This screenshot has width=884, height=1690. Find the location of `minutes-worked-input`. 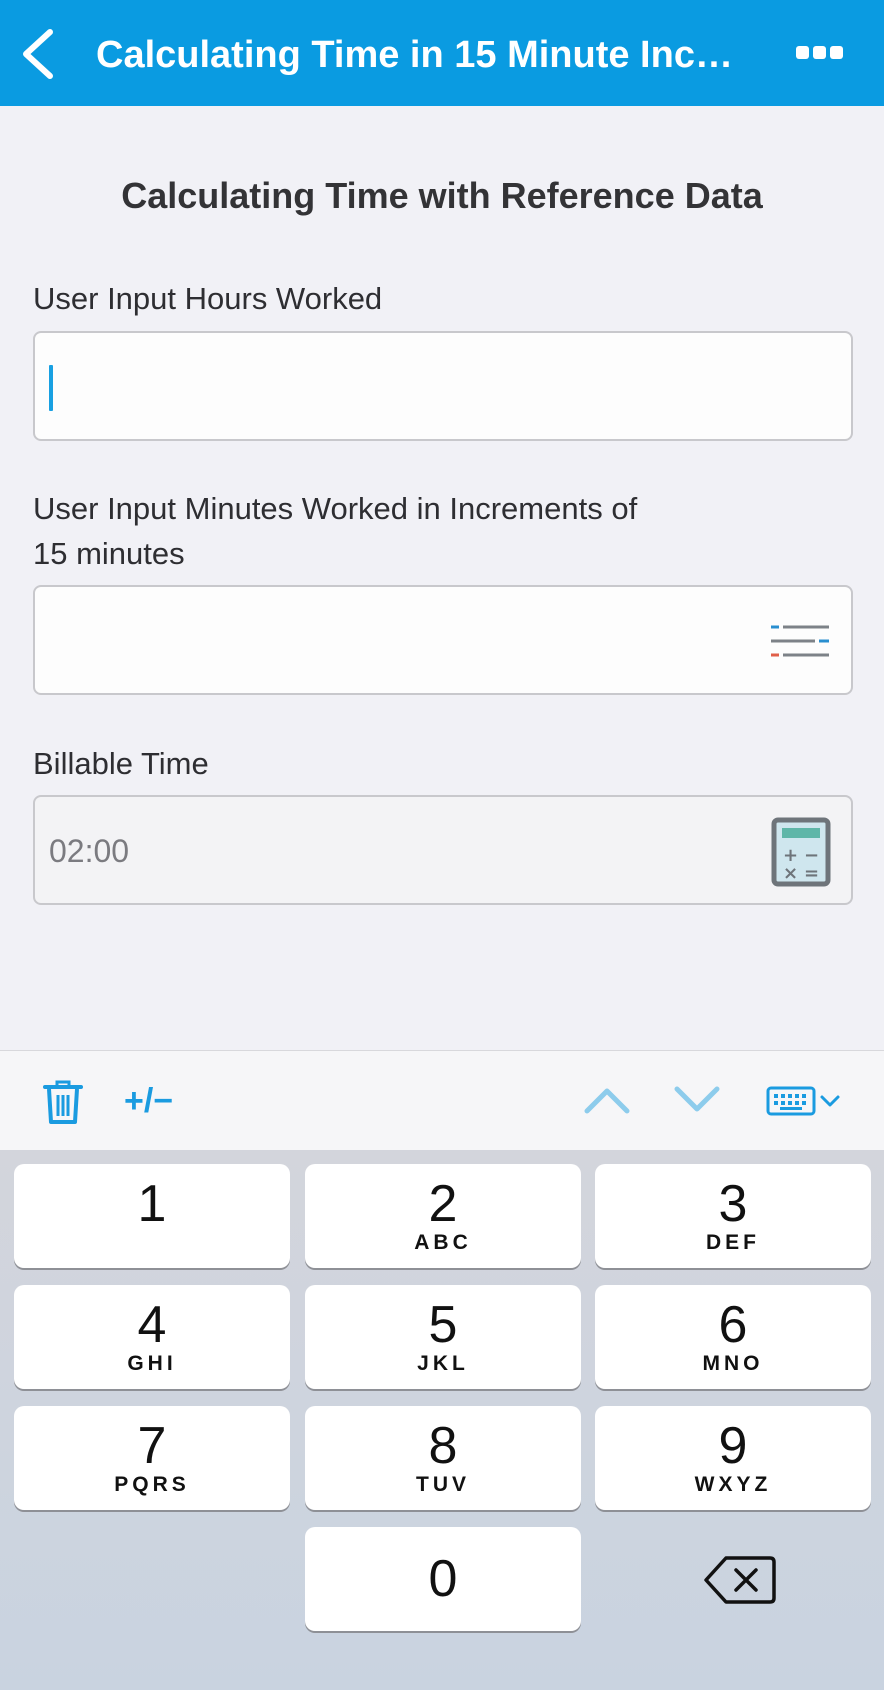

minutes-worked-input is located at coordinates (443, 640).